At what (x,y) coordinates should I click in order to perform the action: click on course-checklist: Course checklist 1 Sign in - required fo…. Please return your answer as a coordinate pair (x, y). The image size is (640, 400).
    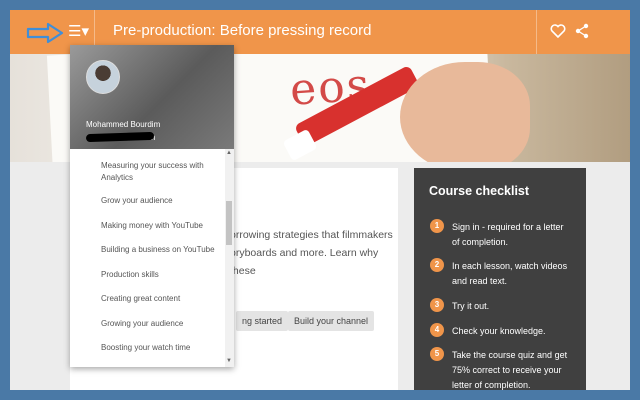
    Looking at the image, I should click on (500, 279).